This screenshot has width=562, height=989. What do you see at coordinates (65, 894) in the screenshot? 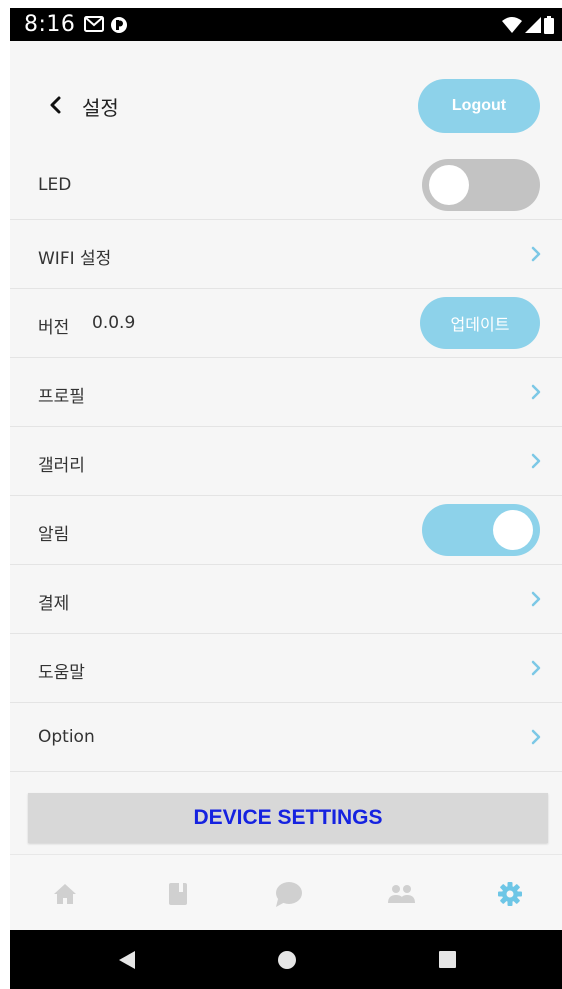
I see `home-icon` at bounding box center [65, 894].